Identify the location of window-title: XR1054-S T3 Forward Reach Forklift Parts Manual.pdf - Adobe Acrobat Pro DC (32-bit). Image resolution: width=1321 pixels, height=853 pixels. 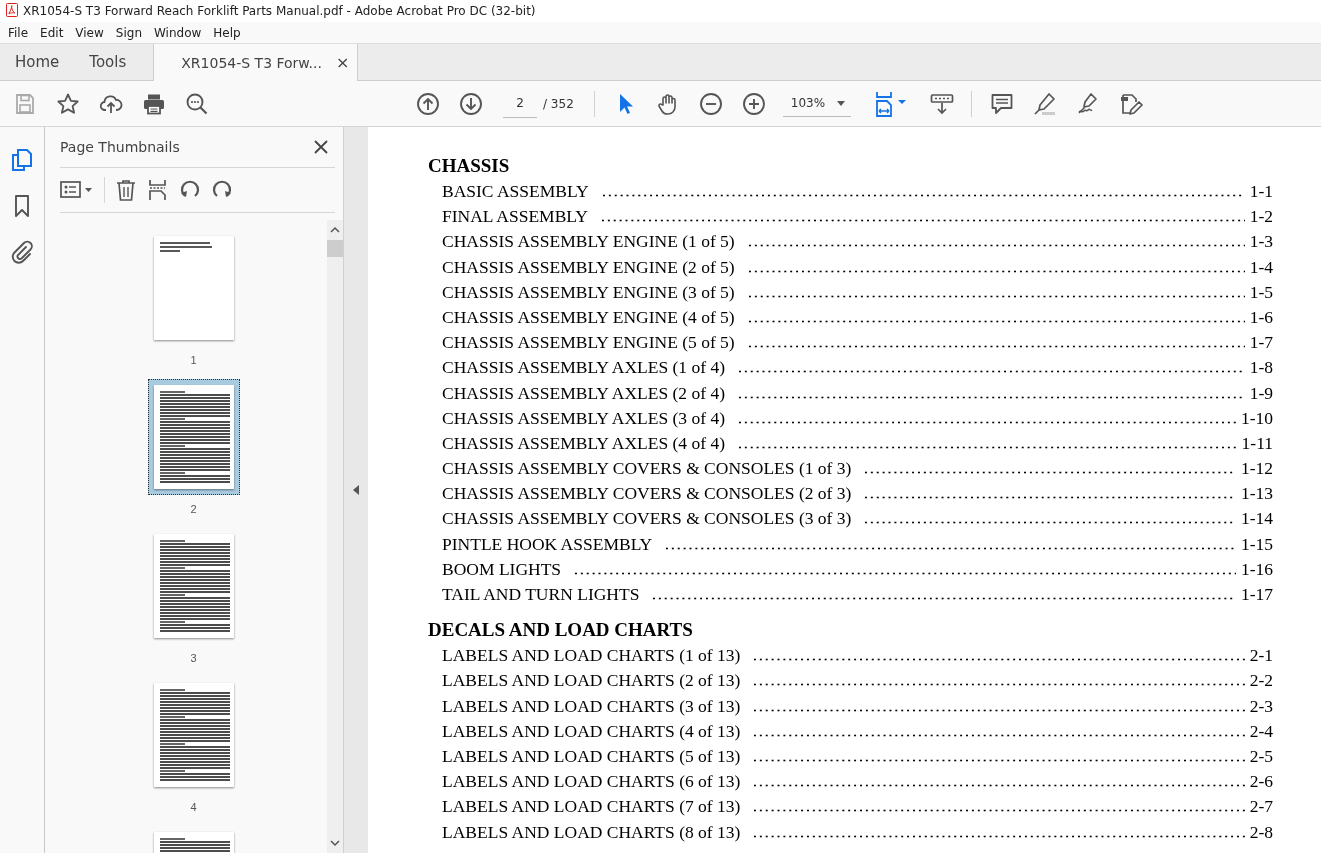
(279, 11).